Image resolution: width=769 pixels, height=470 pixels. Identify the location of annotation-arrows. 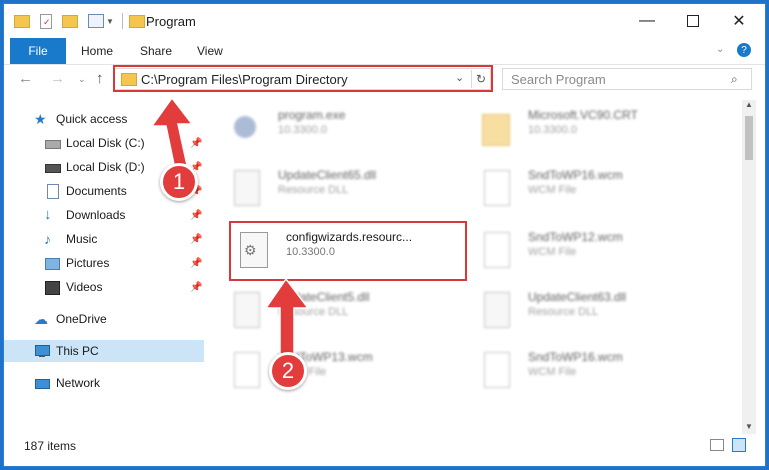
(230, 225).